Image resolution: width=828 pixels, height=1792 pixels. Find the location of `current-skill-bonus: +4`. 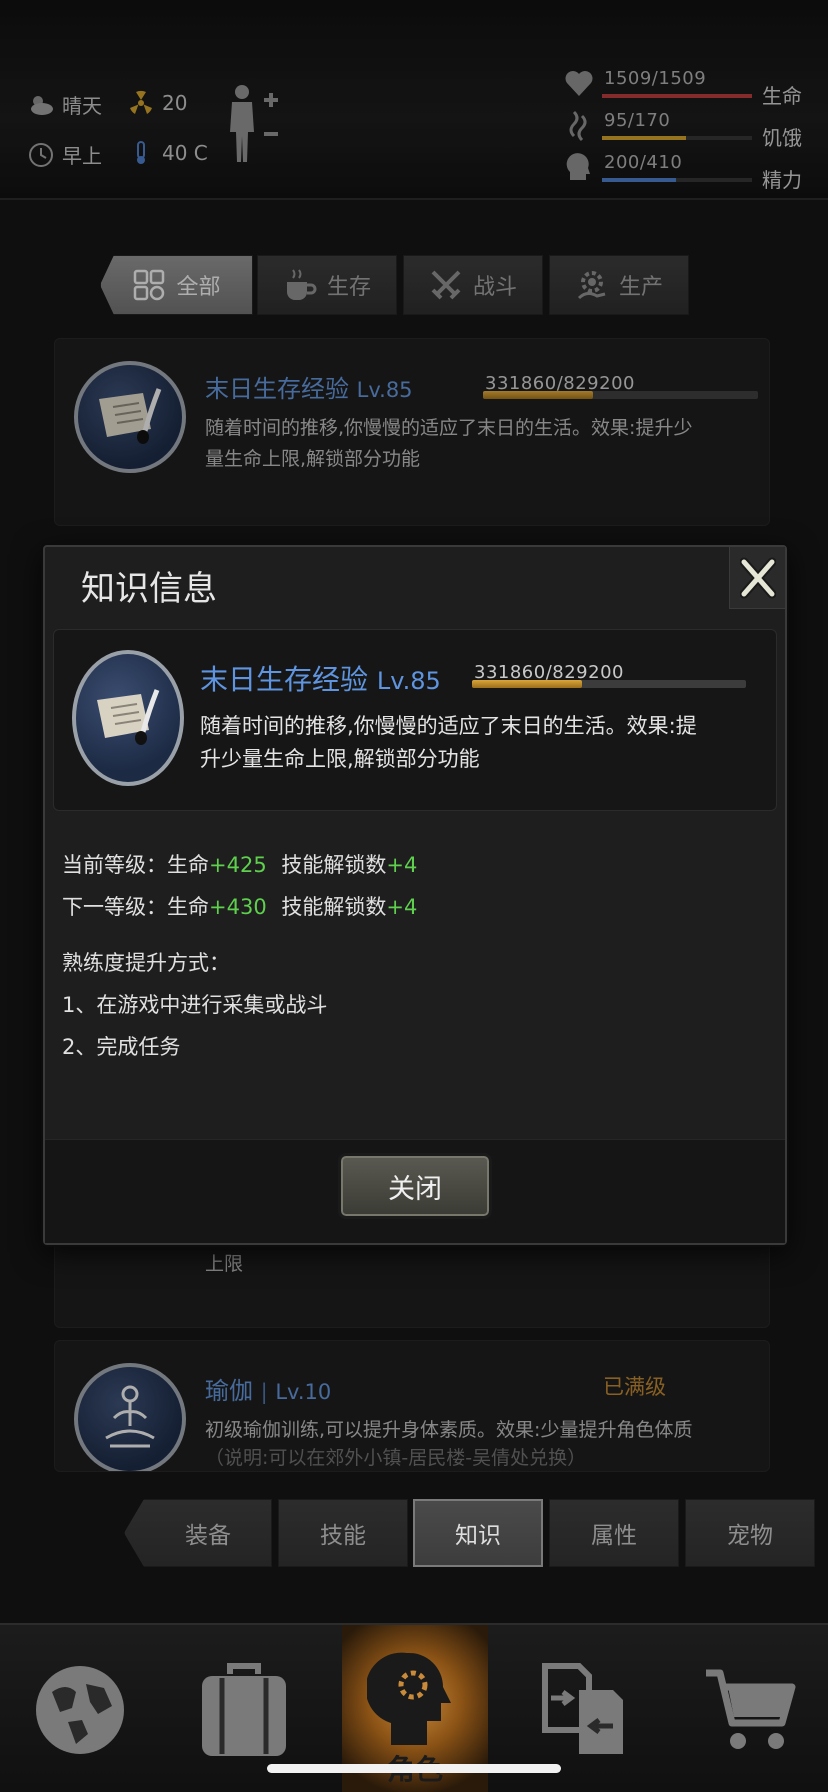

current-skill-bonus: +4 is located at coordinates (402, 865).